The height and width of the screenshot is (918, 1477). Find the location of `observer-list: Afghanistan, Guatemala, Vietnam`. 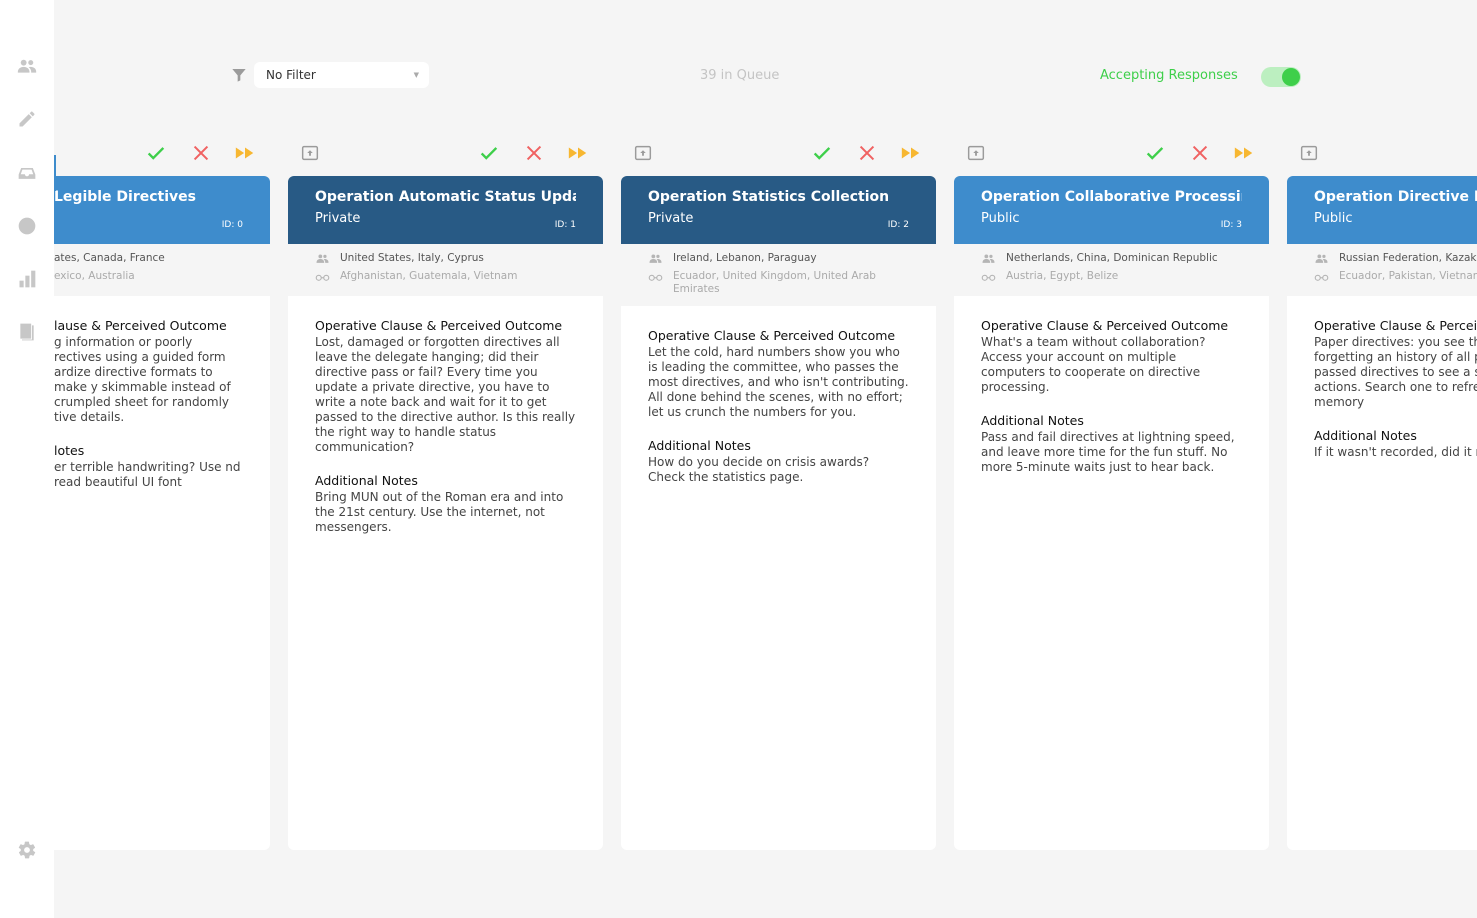

observer-list: Afghanistan, Guatemala, Vietnam is located at coordinates (429, 276).